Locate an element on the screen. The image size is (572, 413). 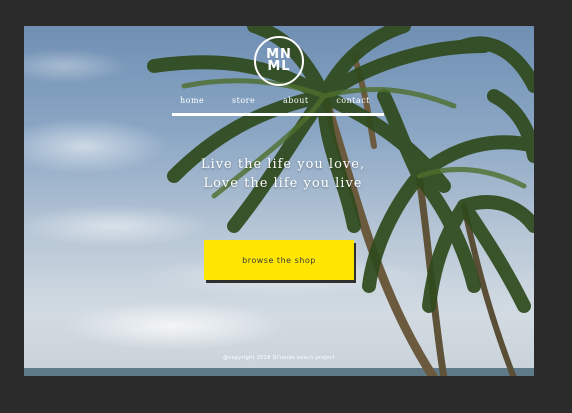
logo: MNML is located at coordinates (279, 61).